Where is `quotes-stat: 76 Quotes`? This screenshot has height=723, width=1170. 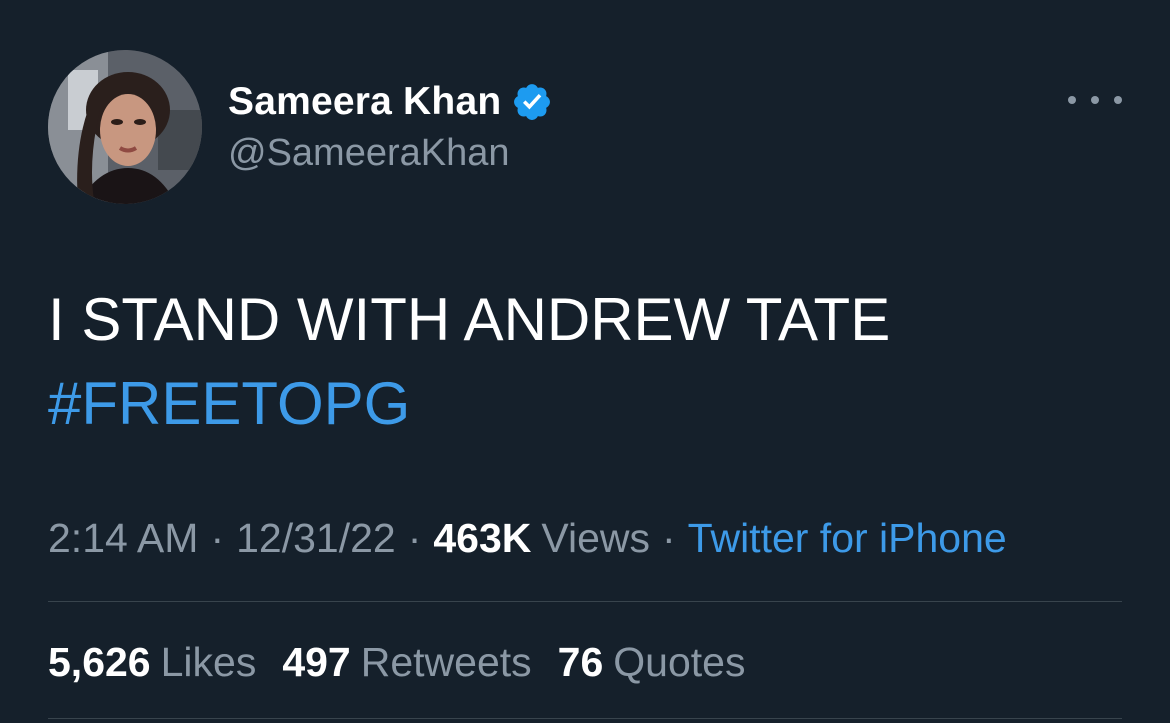
quotes-stat: 76 Quotes is located at coordinates (652, 662).